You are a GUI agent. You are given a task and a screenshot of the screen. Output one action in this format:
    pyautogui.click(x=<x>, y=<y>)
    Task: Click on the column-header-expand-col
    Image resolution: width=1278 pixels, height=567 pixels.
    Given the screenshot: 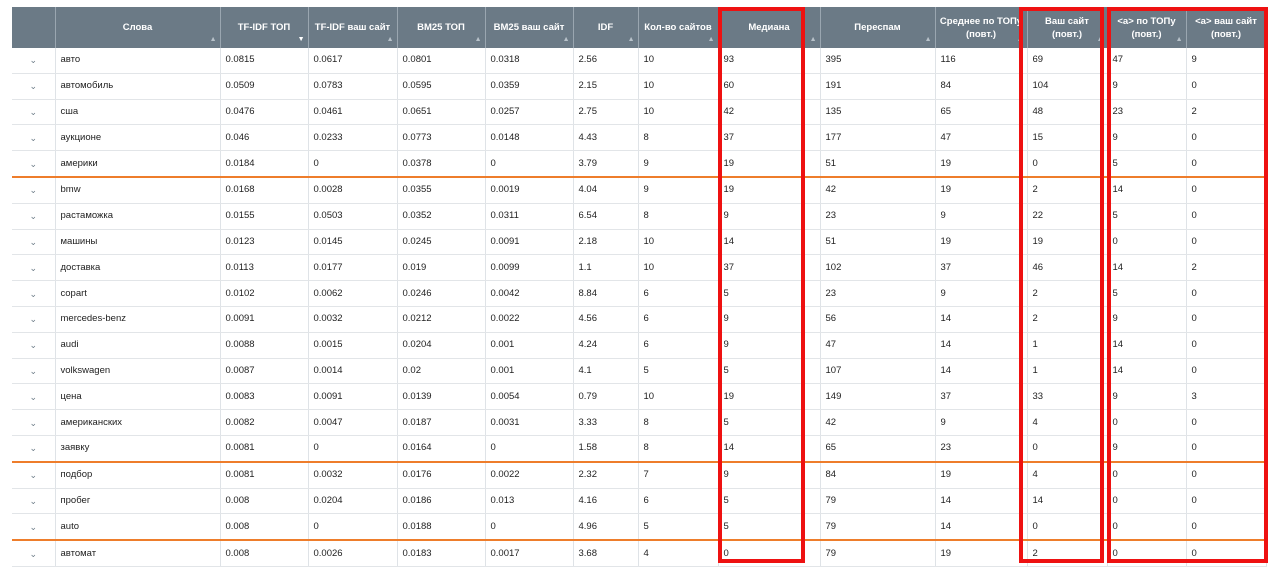 What is the action you would take?
    pyautogui.click(x=34, y=27)
    